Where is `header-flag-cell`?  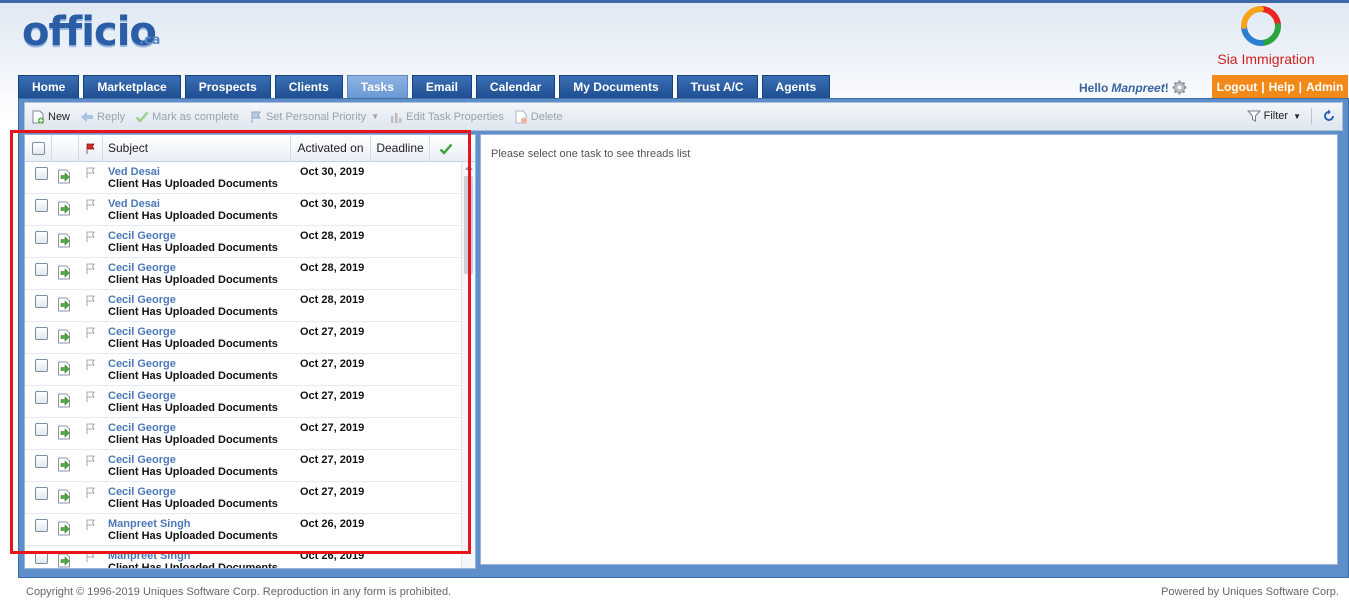 header-flag-cell is located at coordinates (91, 148).